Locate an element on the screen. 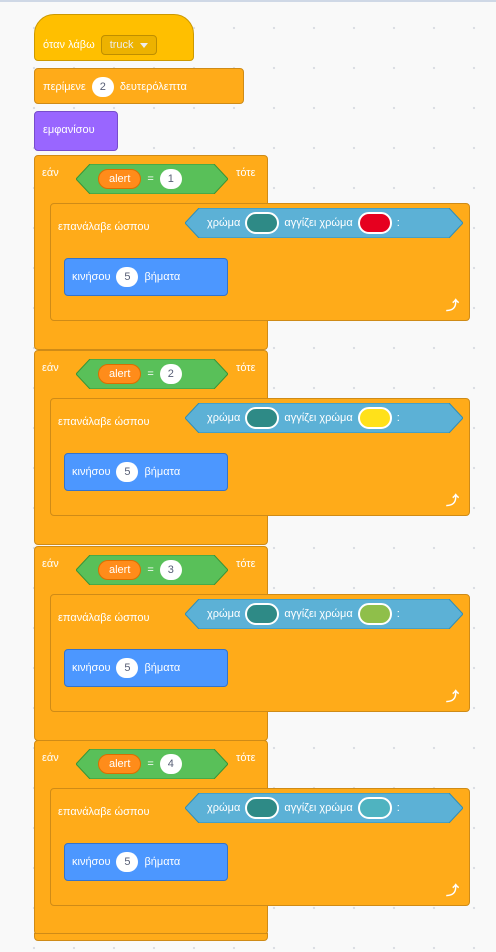  wait-block: περίμενε 2 δευτερόλεπτα is located at coordinates (139, 86).